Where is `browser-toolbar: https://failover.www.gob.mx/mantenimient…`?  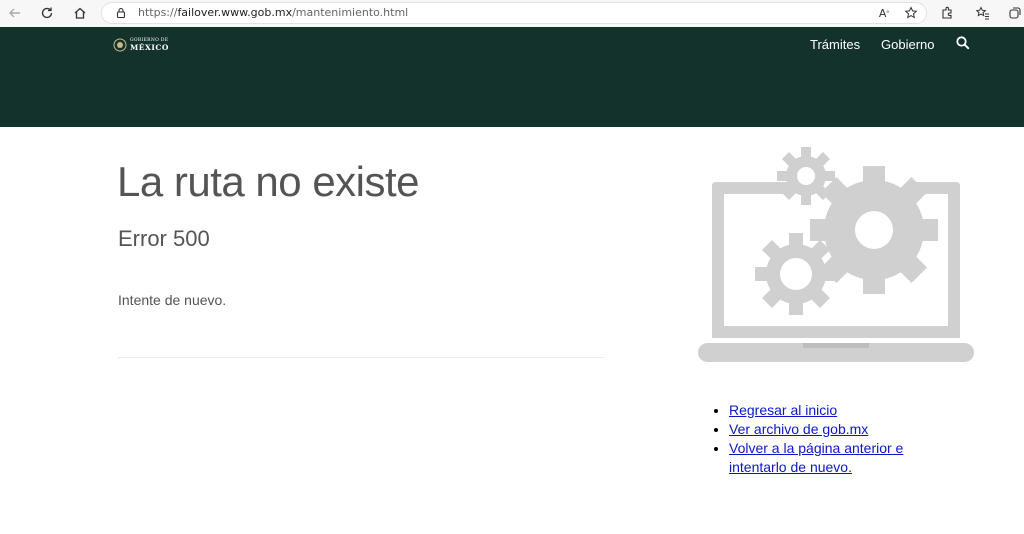
browser-toolbar: https://failover.www.gob.mx/mantenimient… is located at coordinates (512, 13).